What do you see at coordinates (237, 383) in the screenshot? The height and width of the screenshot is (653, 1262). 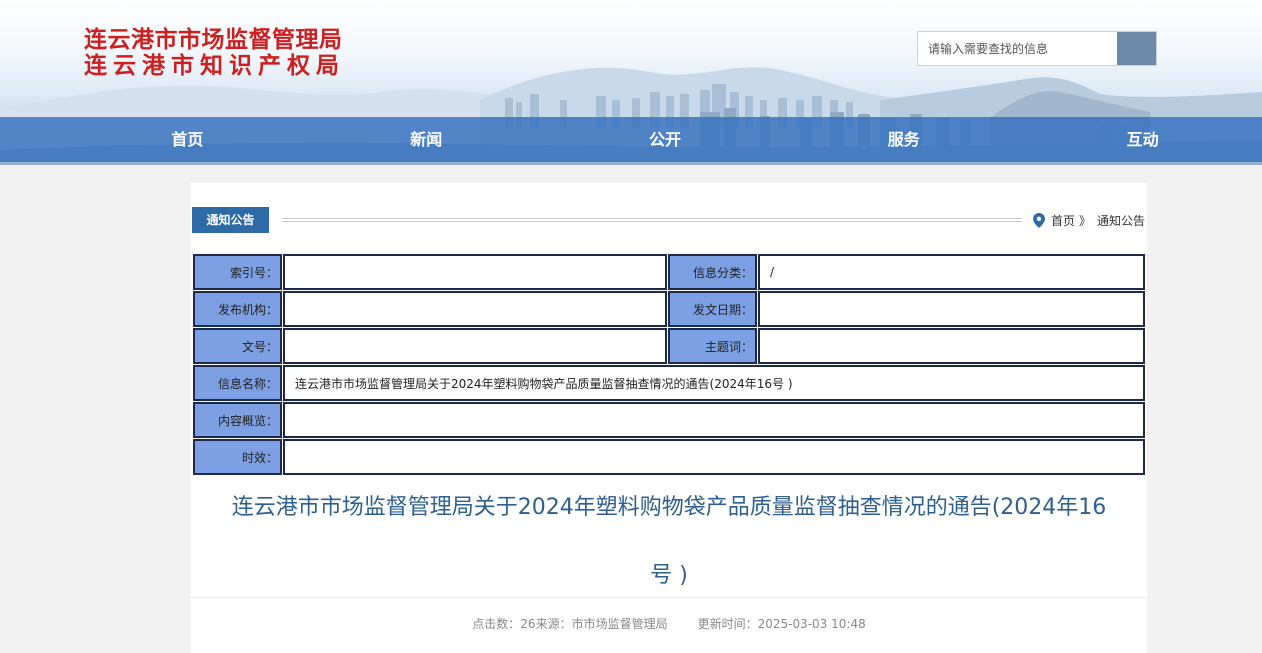 I see `name-label: 信息名称：` at bounding box center [237, 383].